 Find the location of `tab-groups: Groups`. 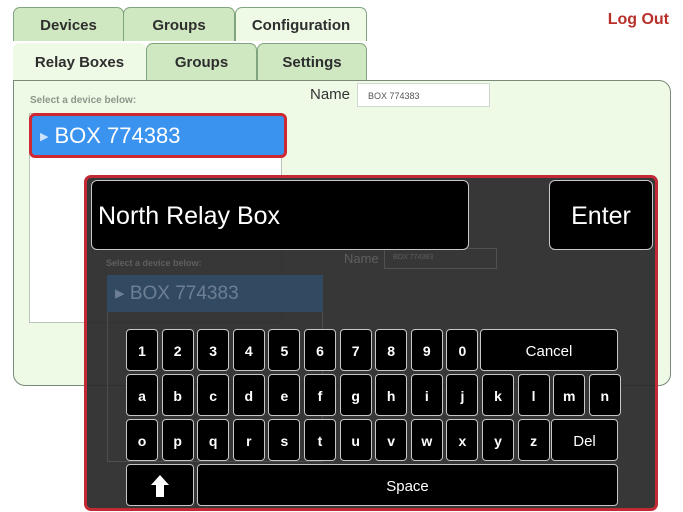

tab-groups: Groups is located at coordinates (179, 24).